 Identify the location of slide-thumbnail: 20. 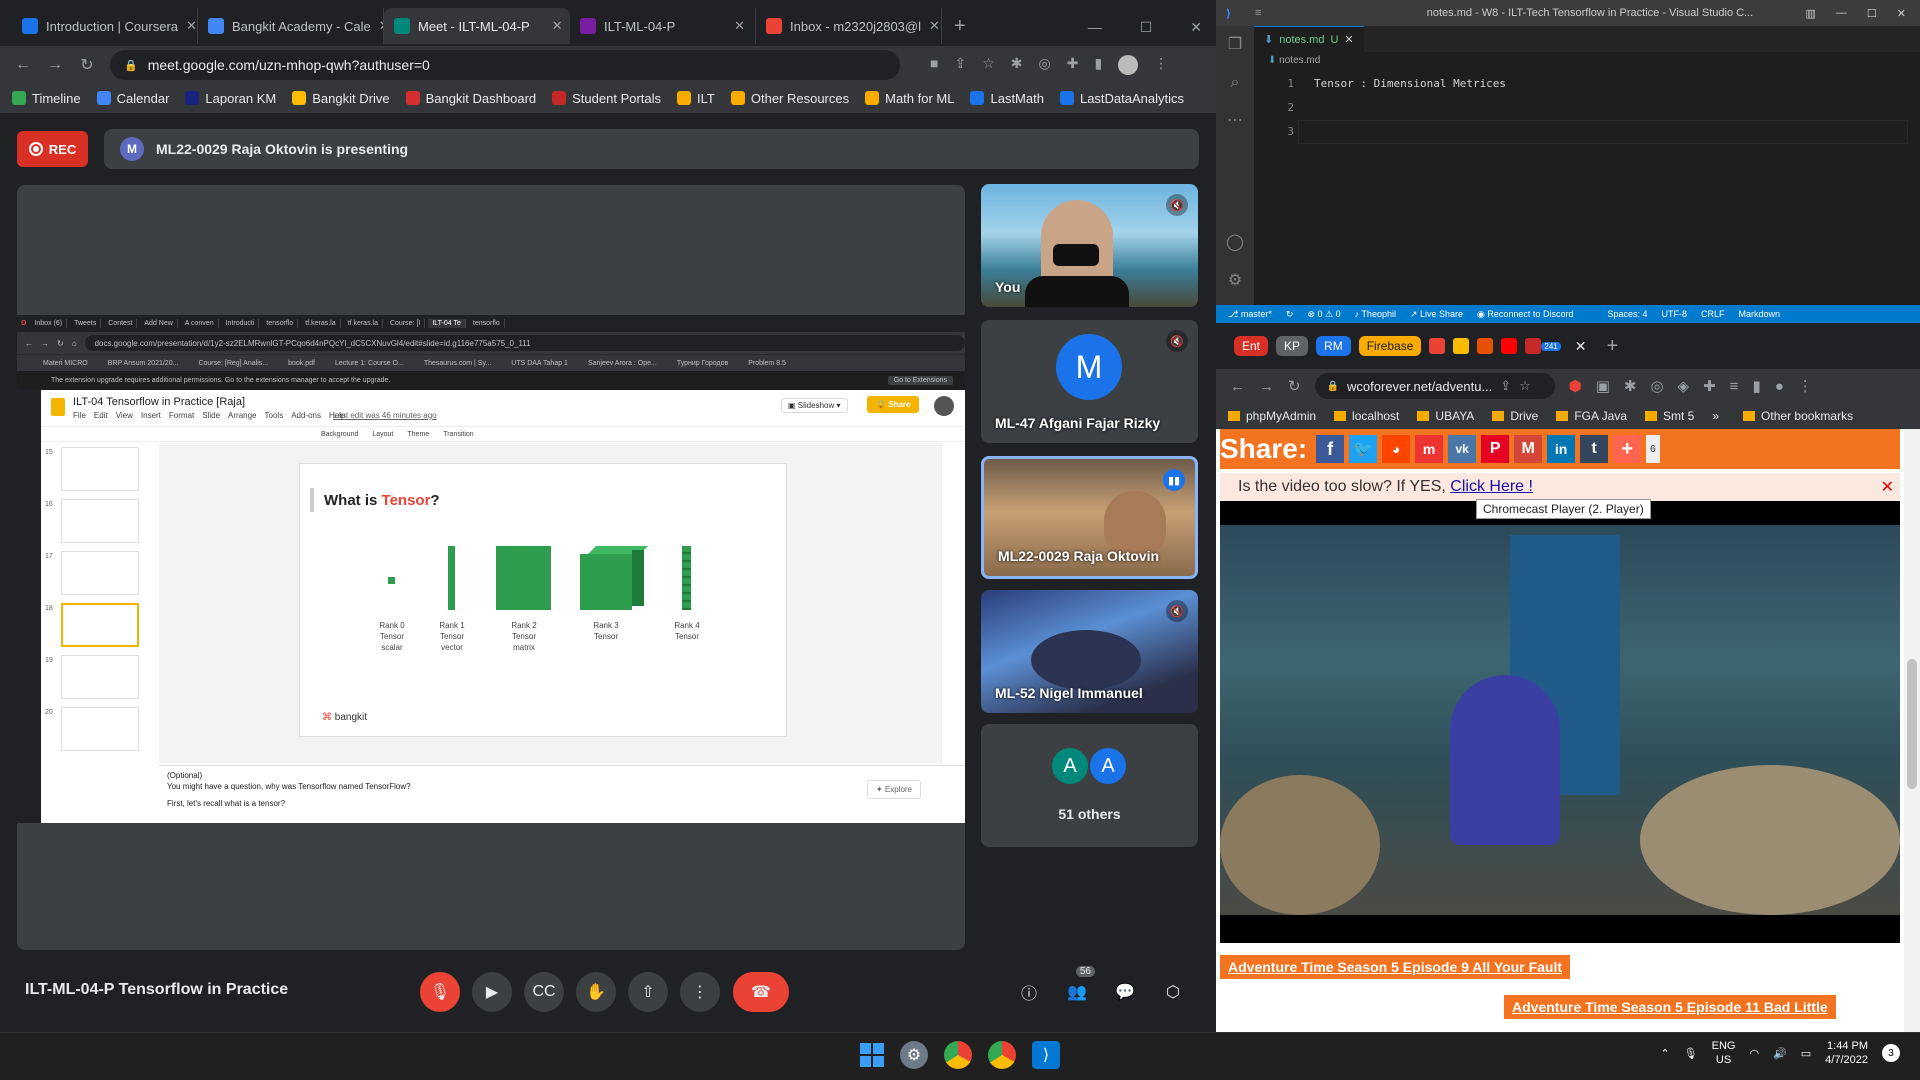
(100, 731).